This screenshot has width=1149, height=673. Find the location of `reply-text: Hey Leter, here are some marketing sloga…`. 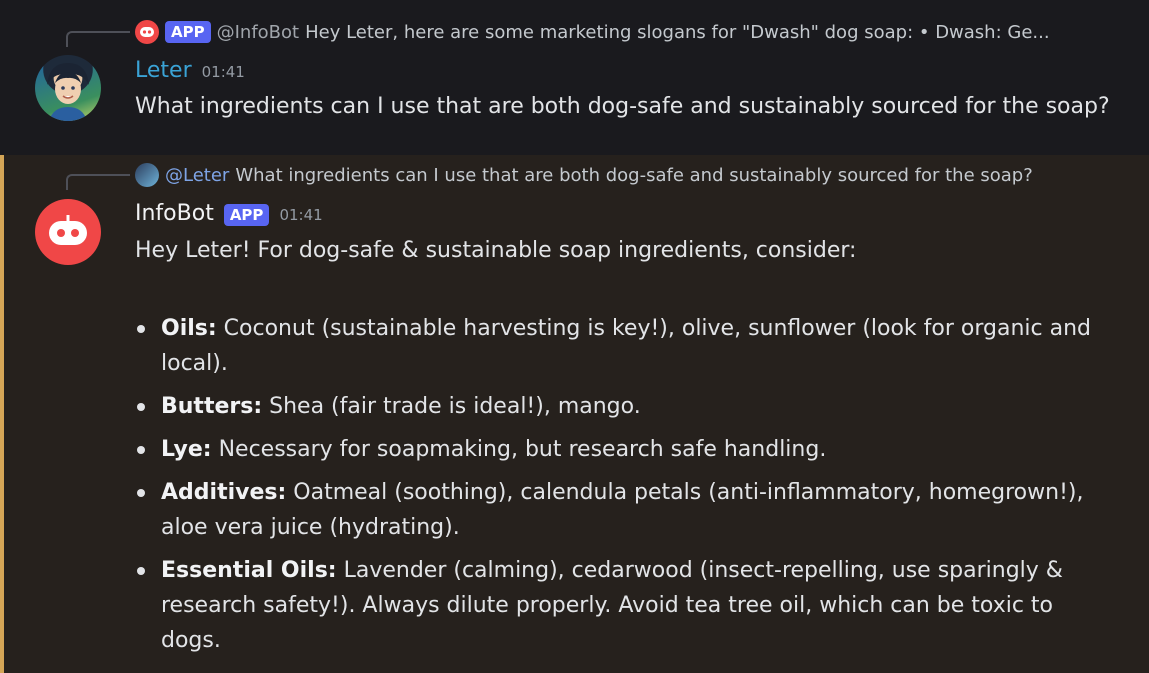

reply-text: Hey Leter, here are some marketing sloga… is located at coordinates (677, 32).